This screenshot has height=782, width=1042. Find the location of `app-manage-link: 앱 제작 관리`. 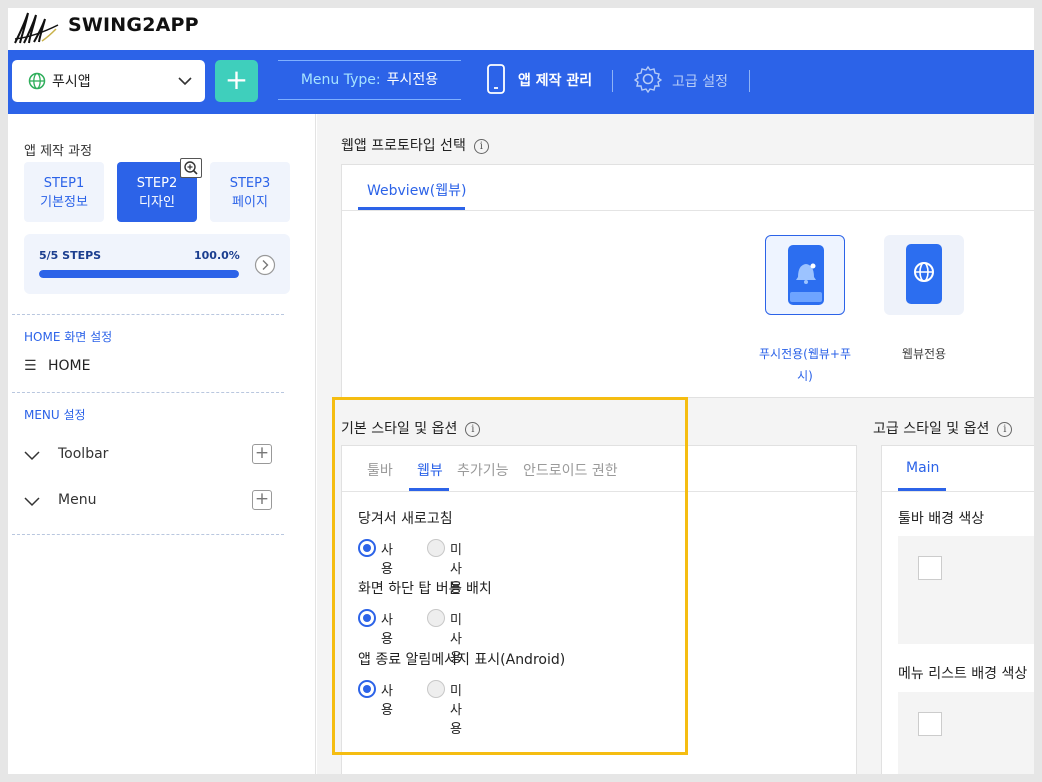

app-manage-link: 앱 제작 관리 is located at coordinates (555, 80).